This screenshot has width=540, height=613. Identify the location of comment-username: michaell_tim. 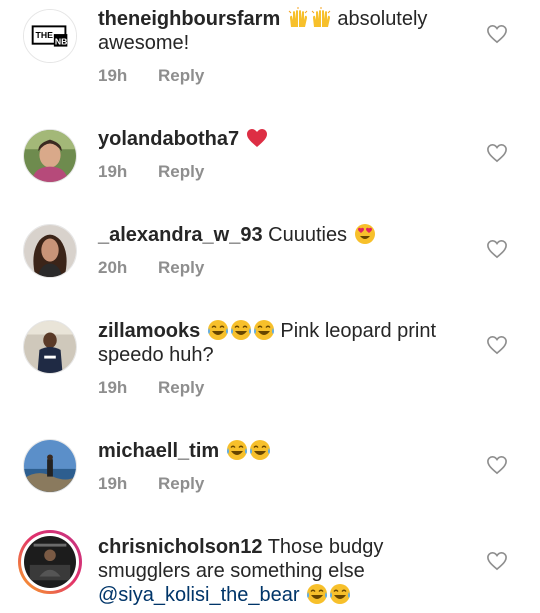
(158, 451).